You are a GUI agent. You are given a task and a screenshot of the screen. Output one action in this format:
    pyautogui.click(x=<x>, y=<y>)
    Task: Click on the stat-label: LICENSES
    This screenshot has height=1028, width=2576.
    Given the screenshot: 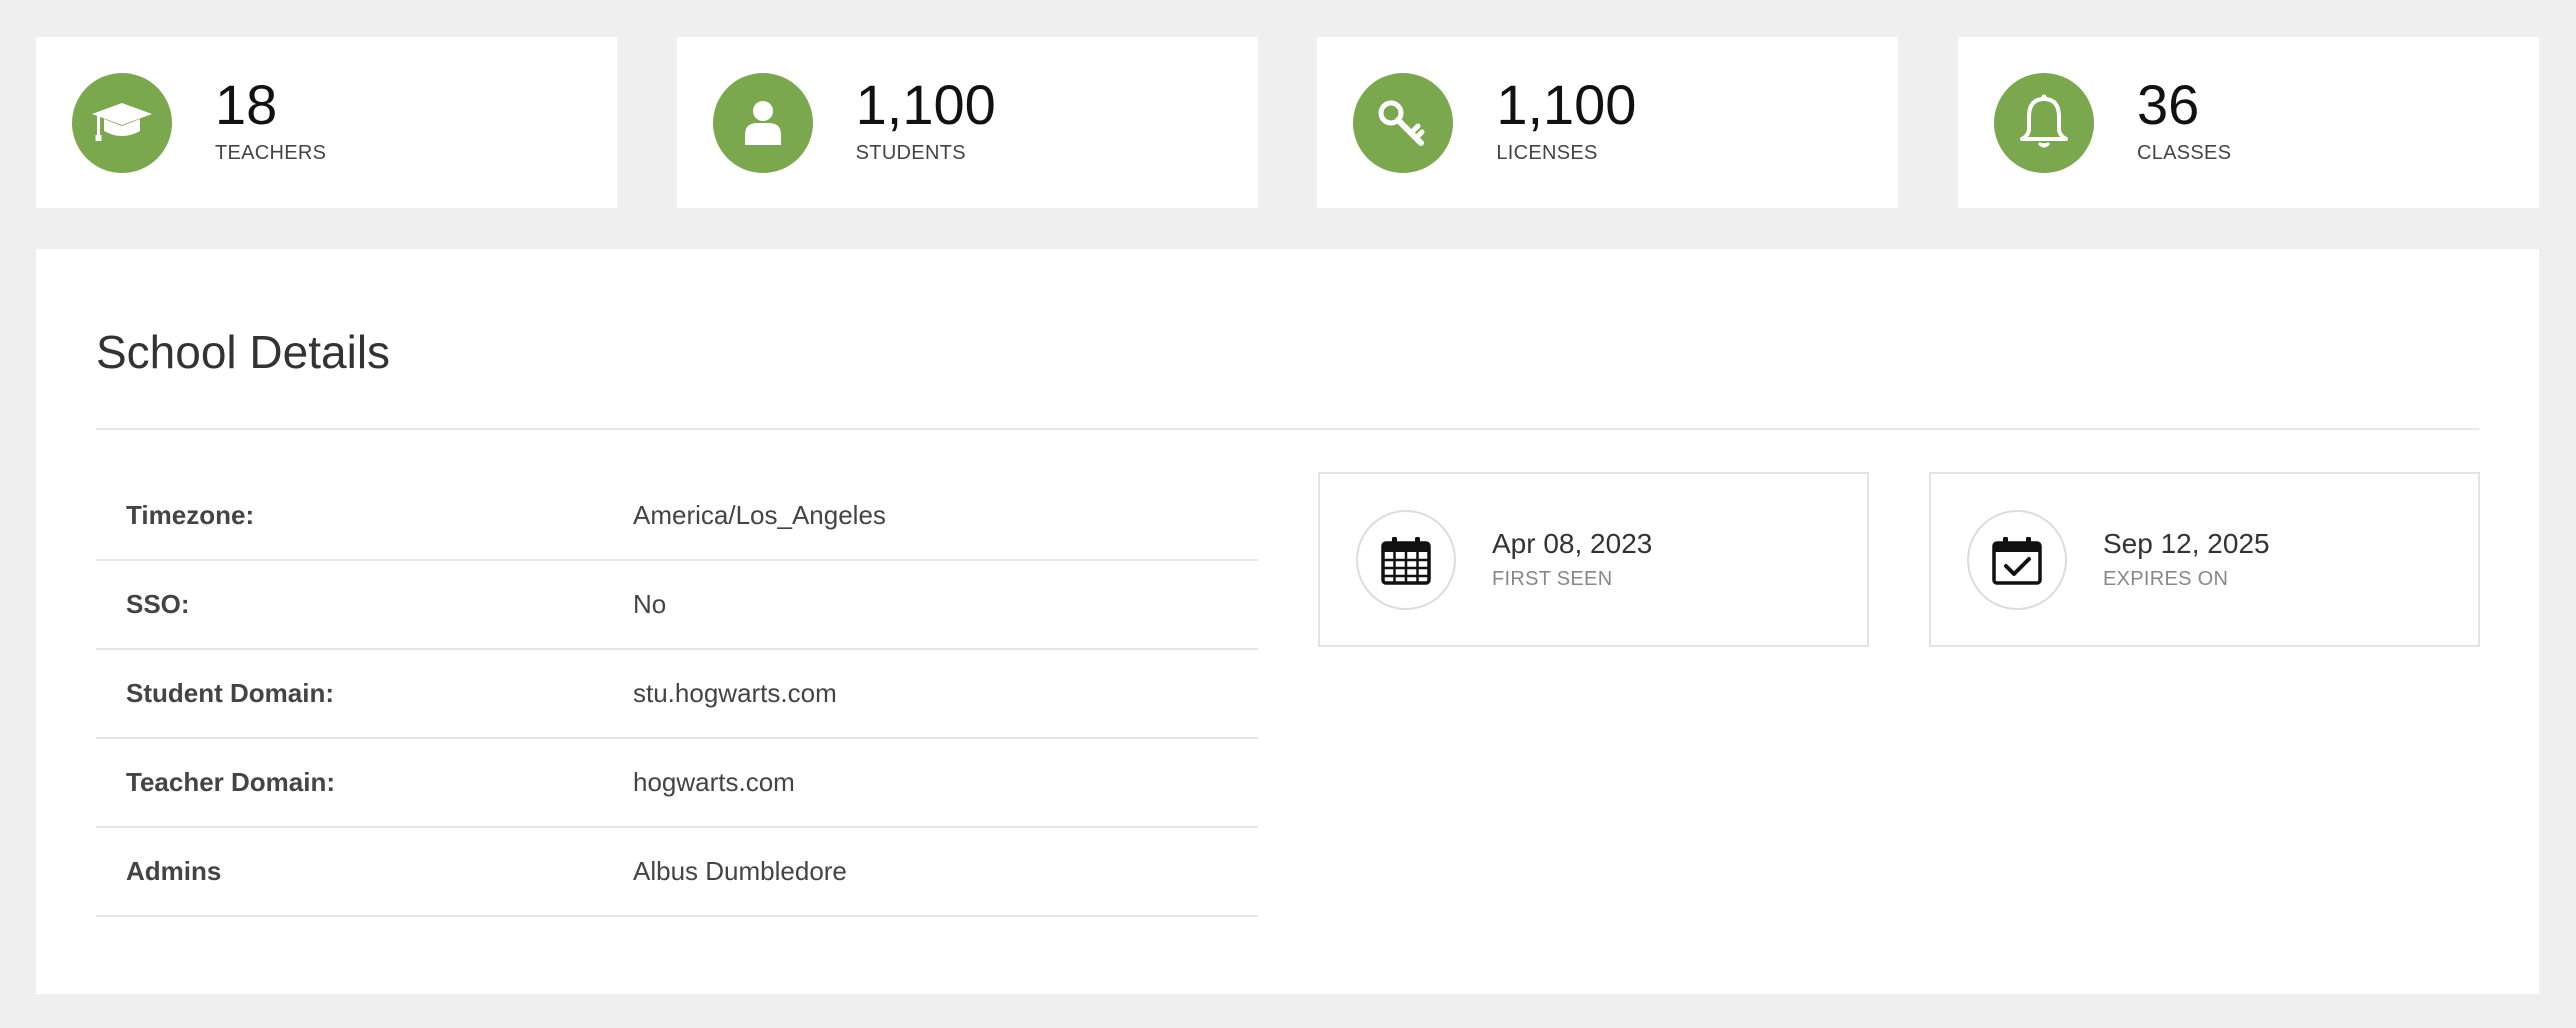 What is the action you would take?
    pyautogui.click(x=1547, y=153)
    